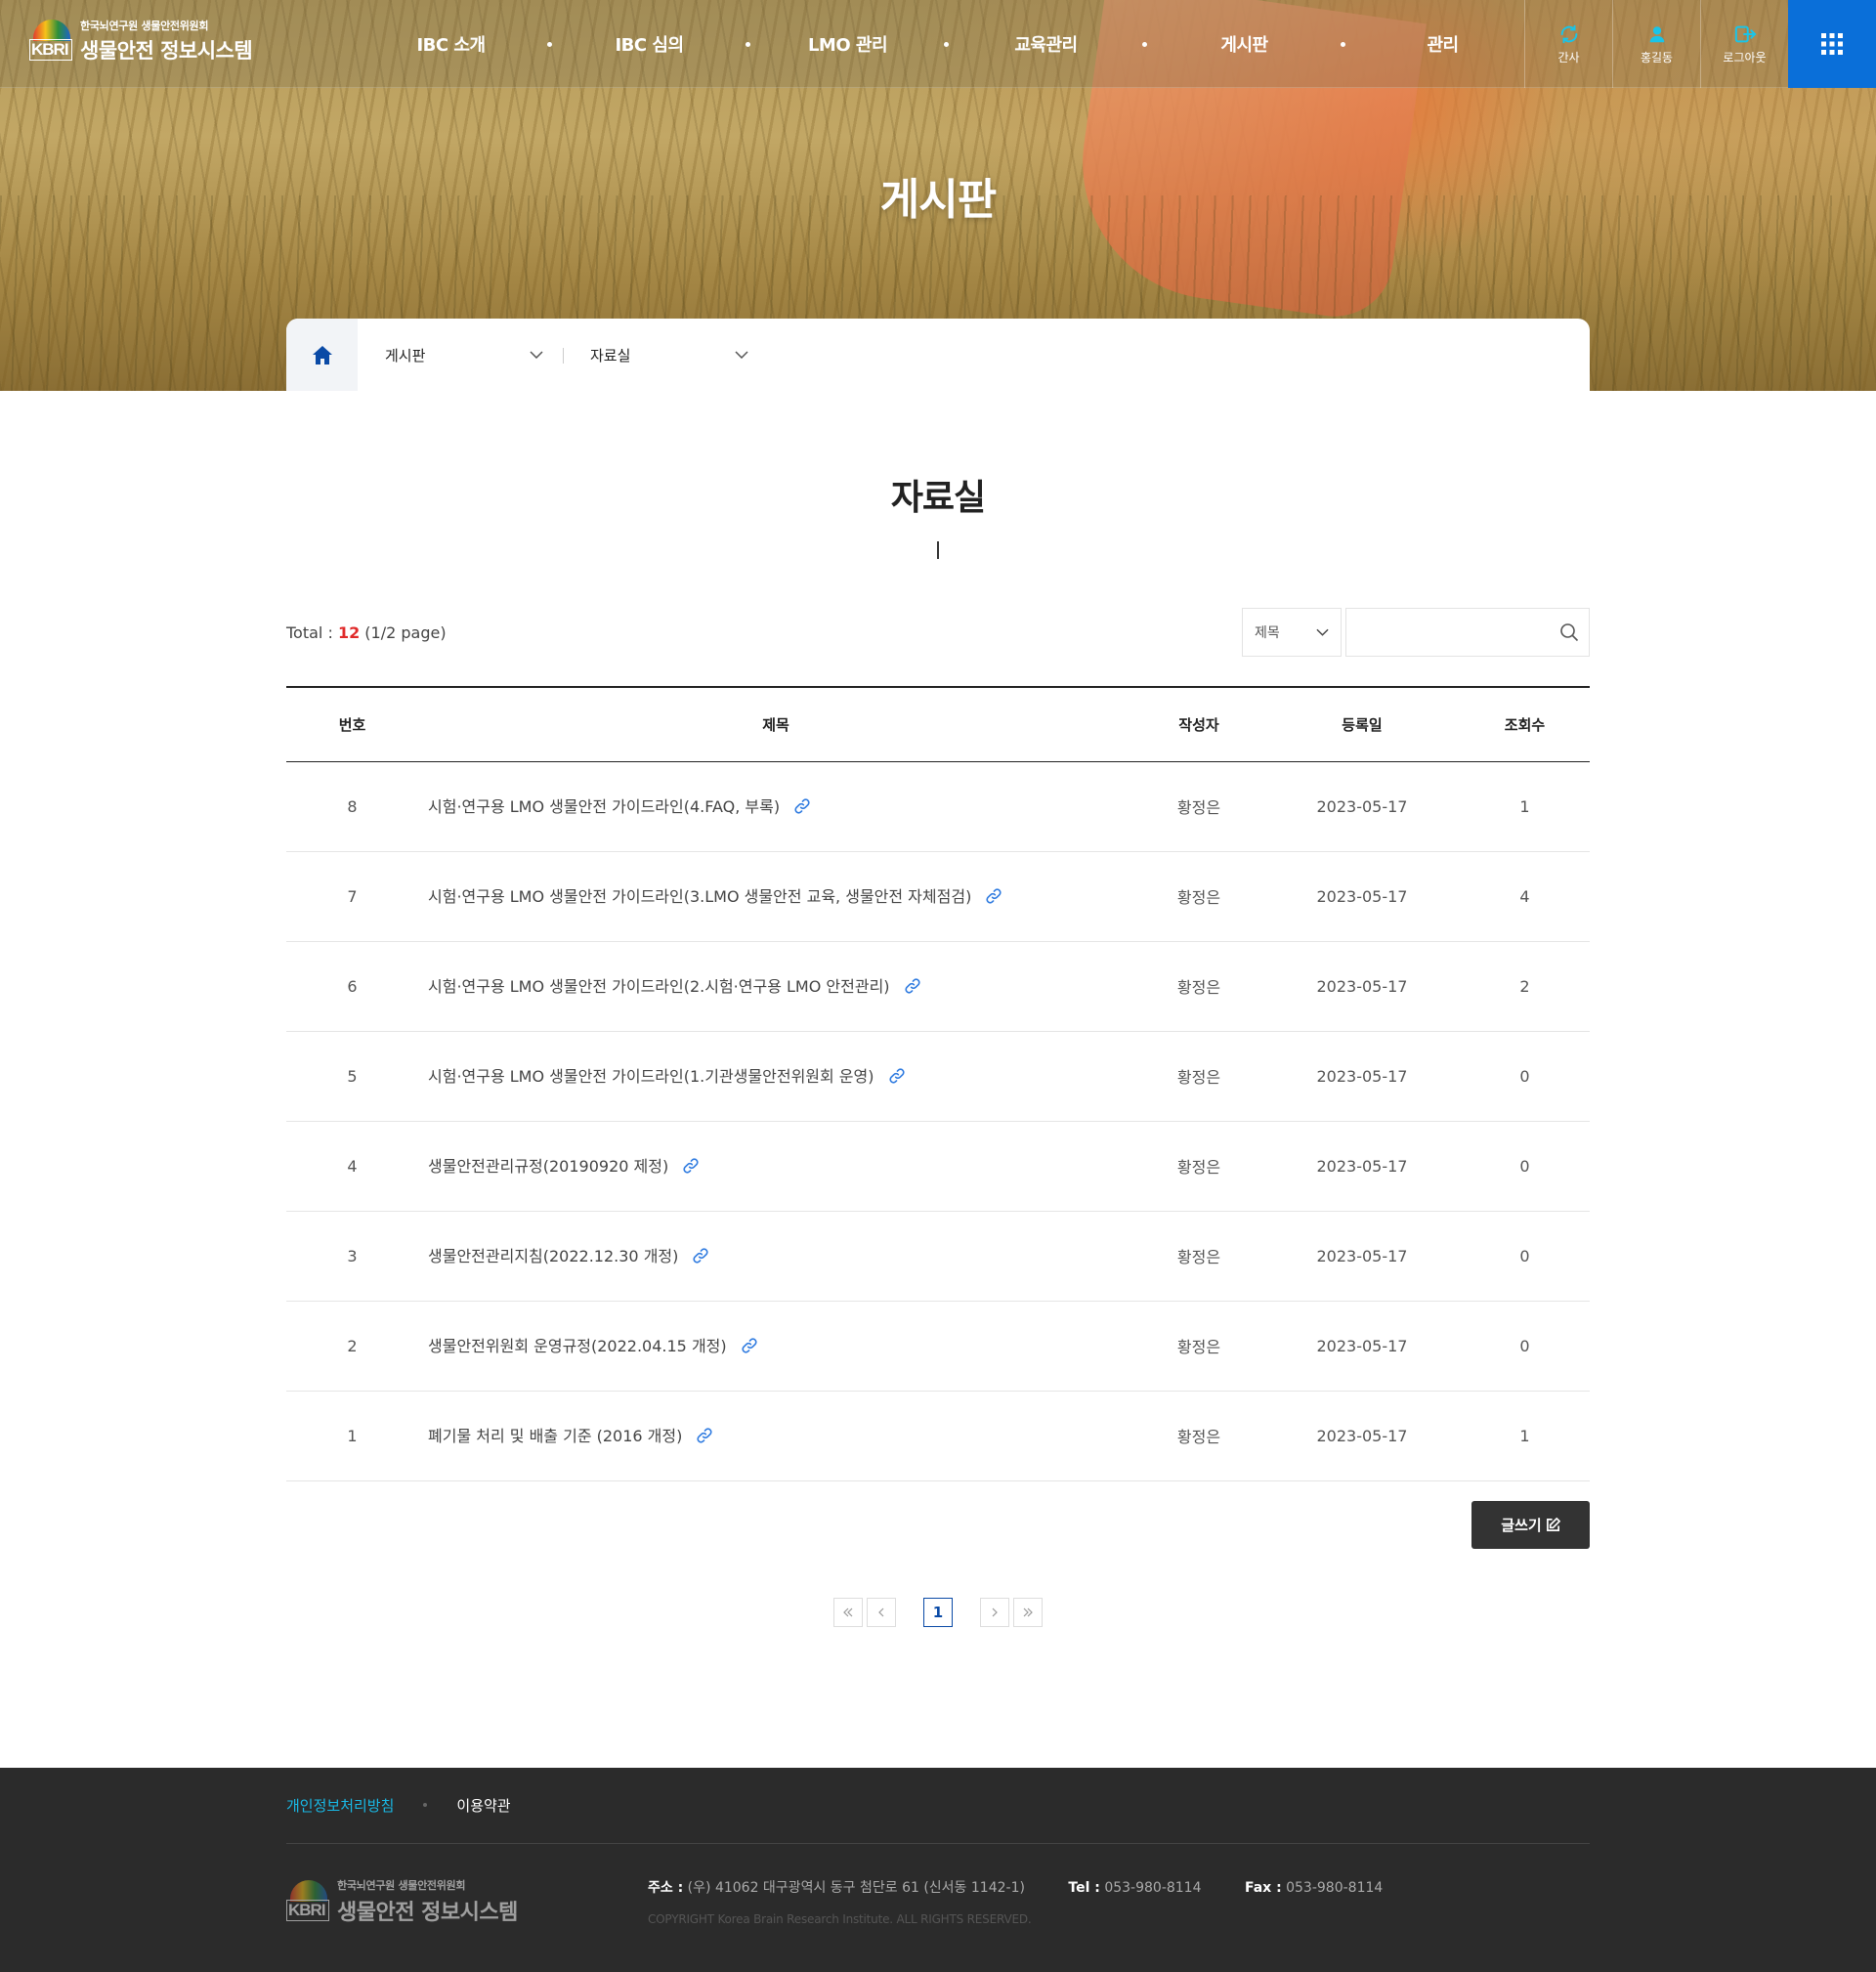 This screenshot has width=1876, height=1972. What do you see at coordinates (352, 1346) in the screenshot?
I see `row-number: 2` at bounding box center [352, 1346].